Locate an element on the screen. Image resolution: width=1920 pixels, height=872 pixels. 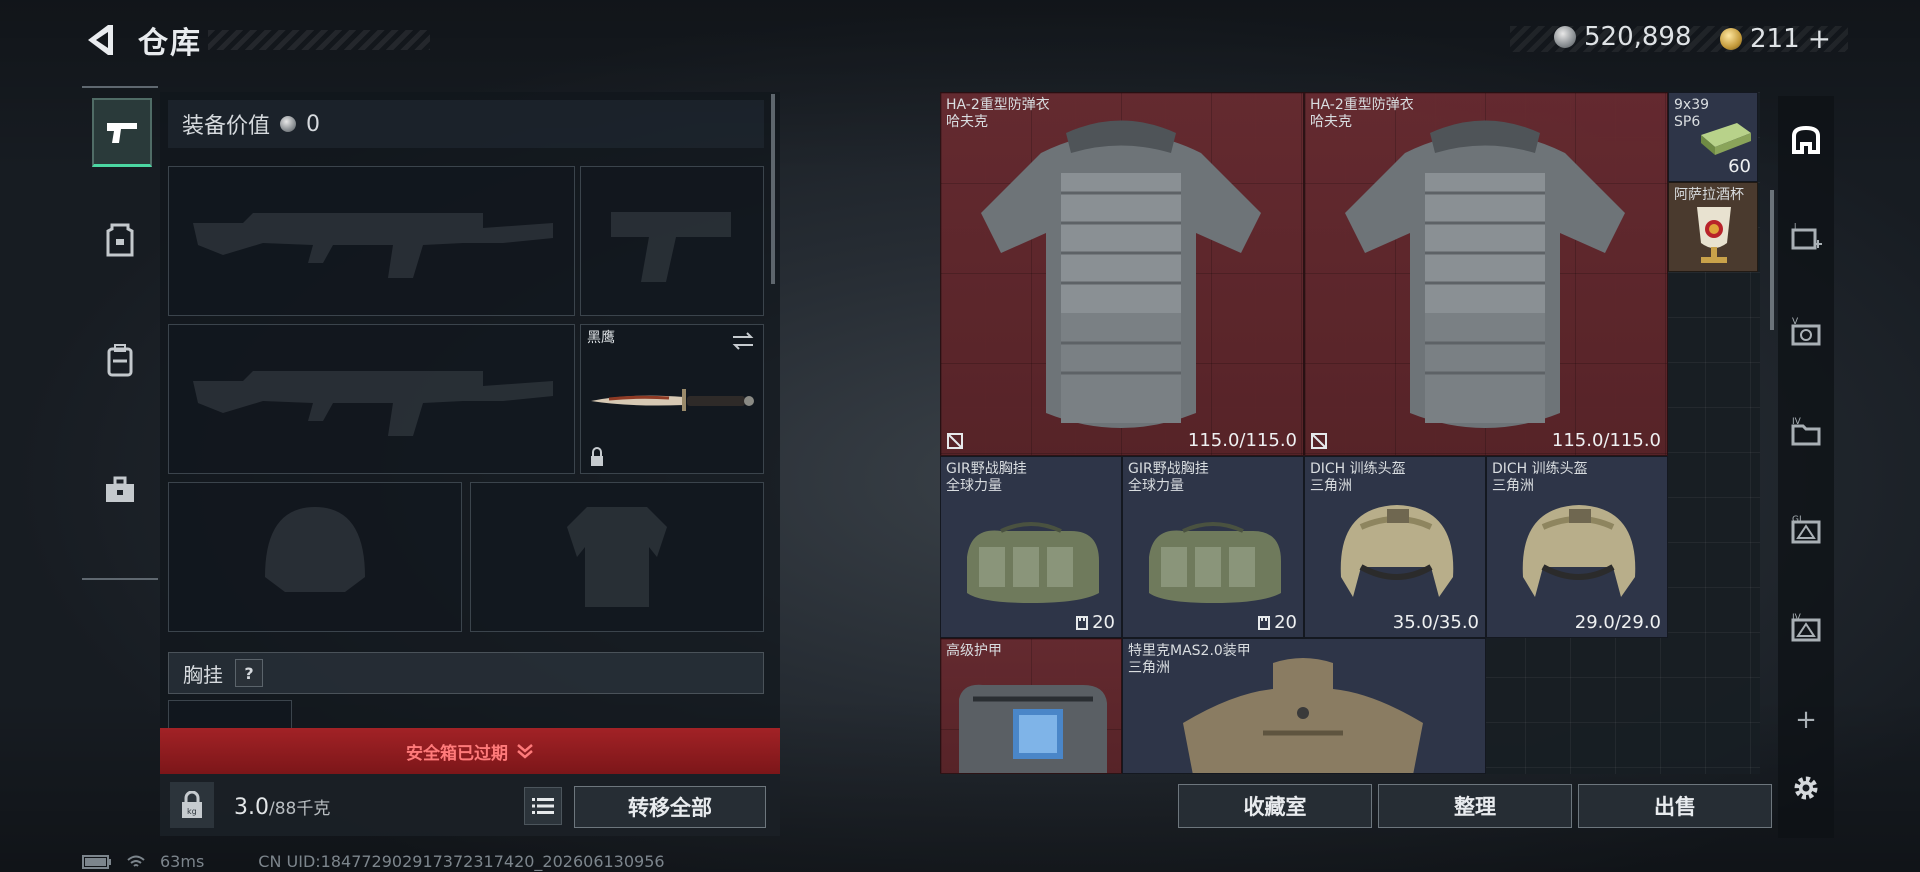
camera-stash-icon: V is located at coordinates (1806, 331).